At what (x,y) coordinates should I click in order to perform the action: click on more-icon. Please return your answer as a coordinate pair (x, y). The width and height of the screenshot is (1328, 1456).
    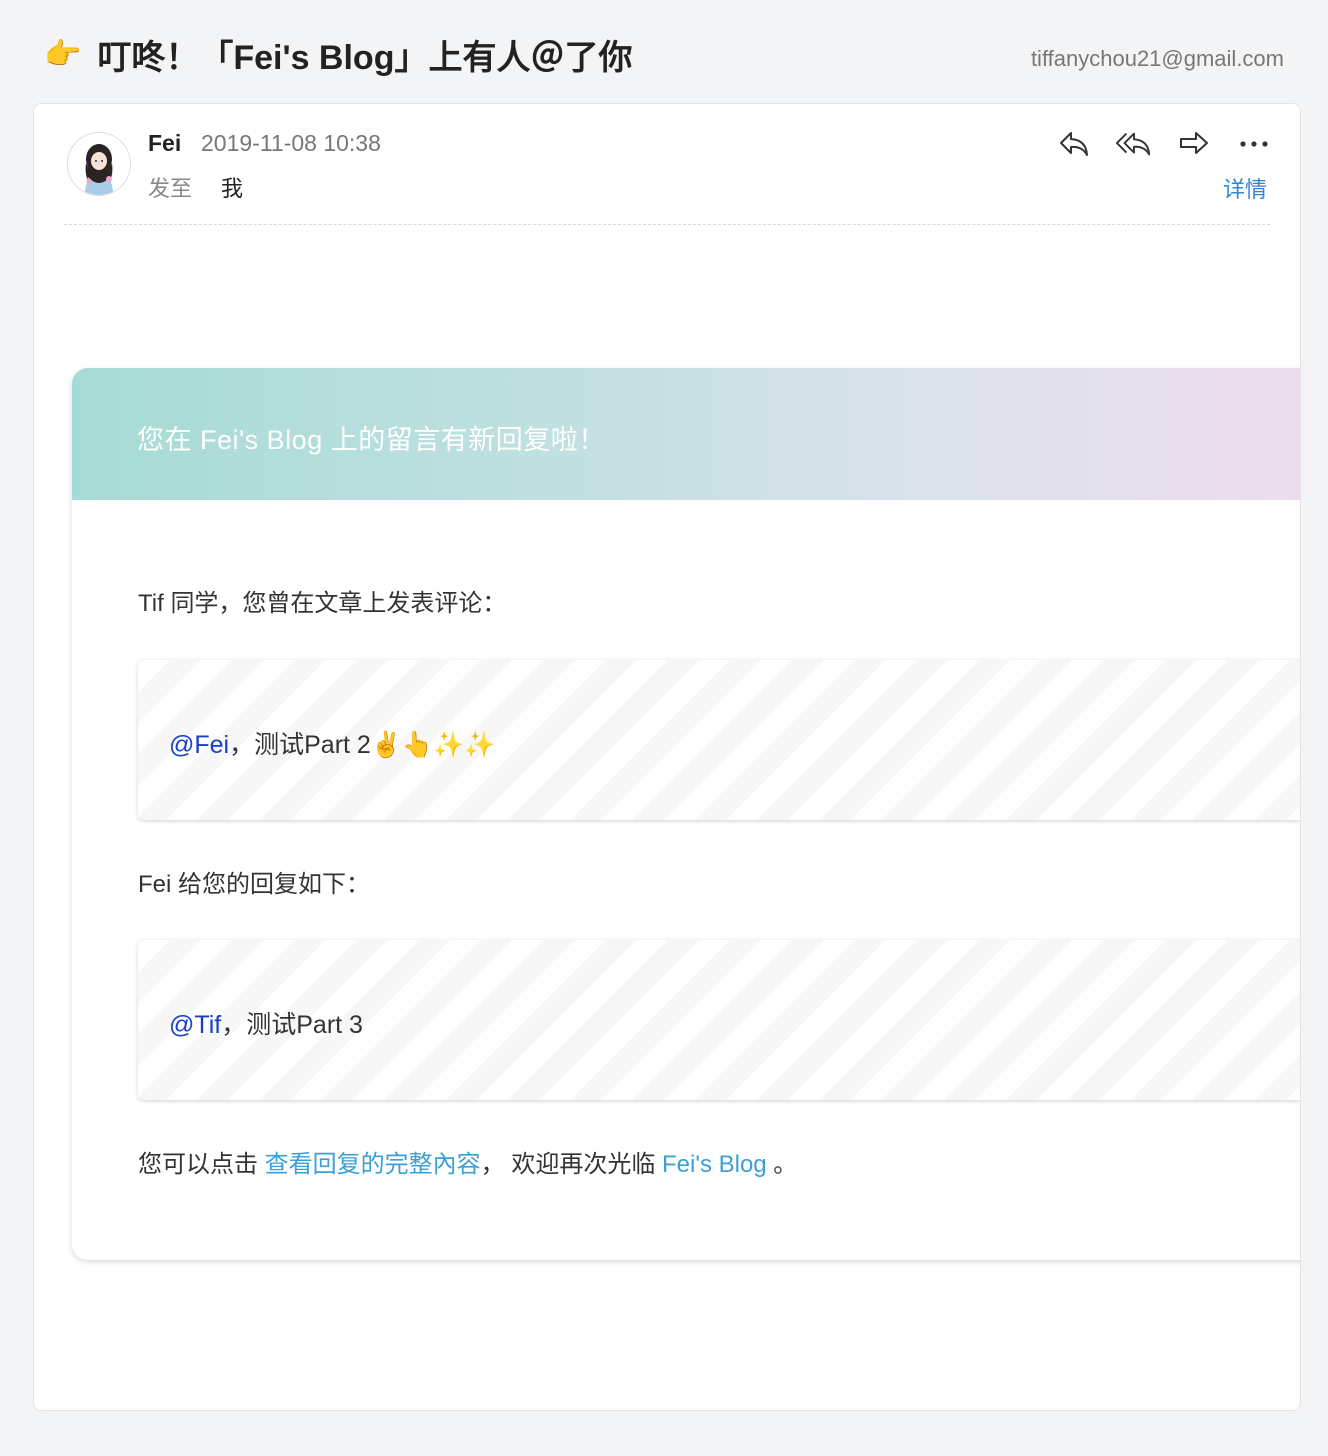
    Looking at the image, I should click on (1254, 144).